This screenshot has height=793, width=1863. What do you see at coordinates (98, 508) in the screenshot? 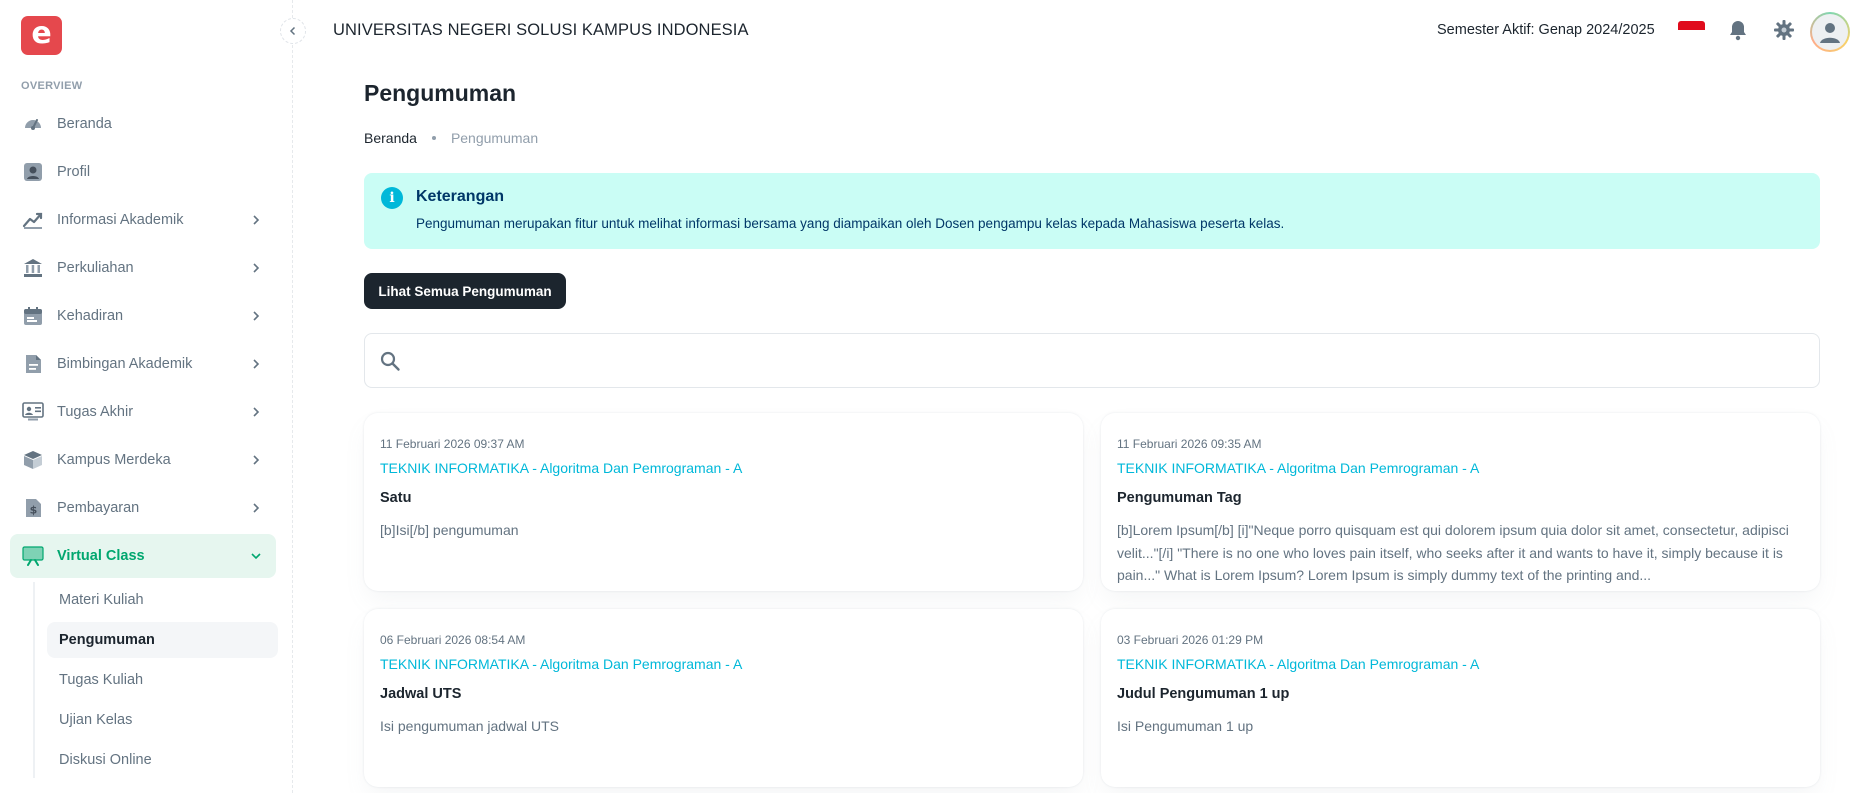
I see `sidebar-item-label: Pembayaran` at bounding box center [98, 508].